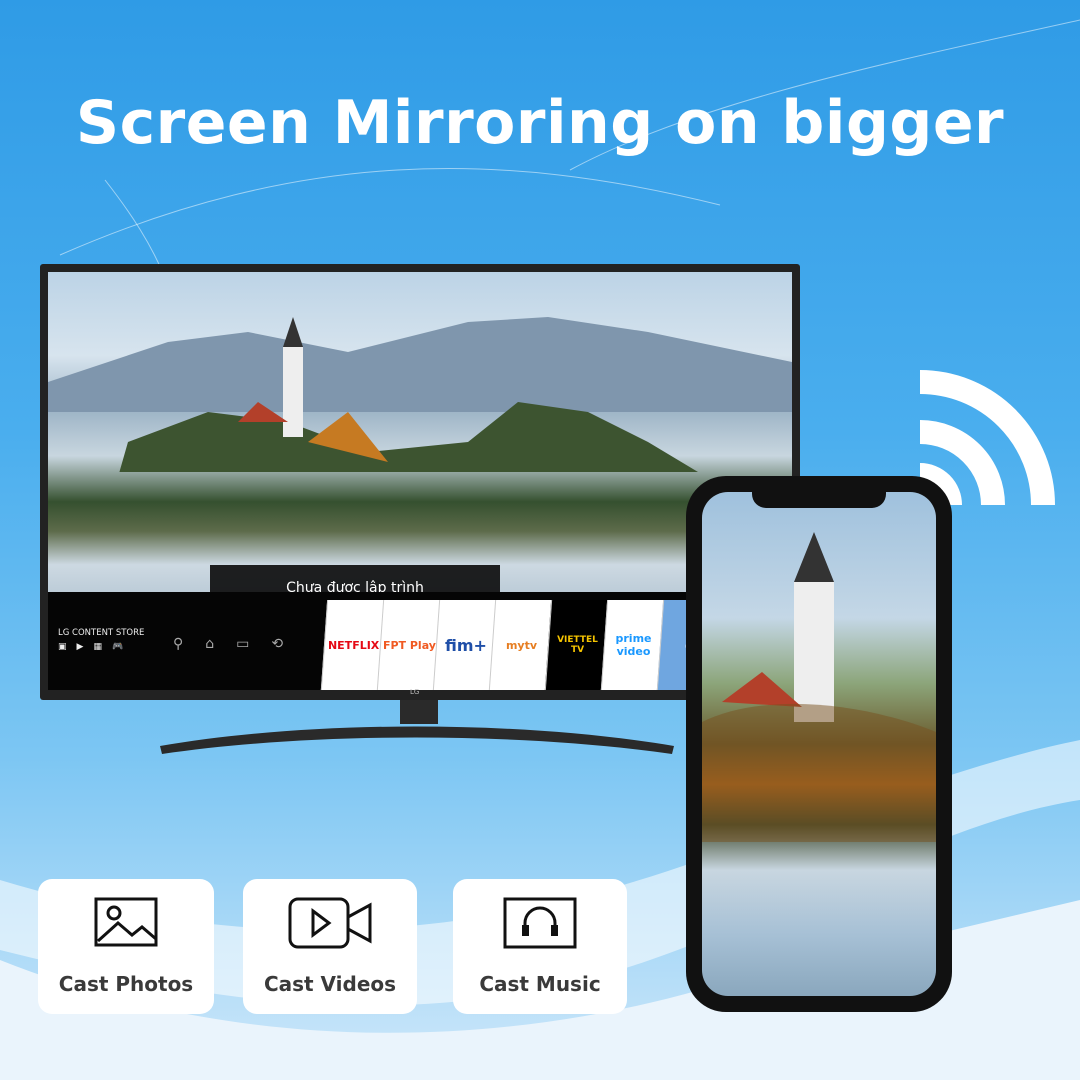  I want to click on phone-notch, so click(819, 497).